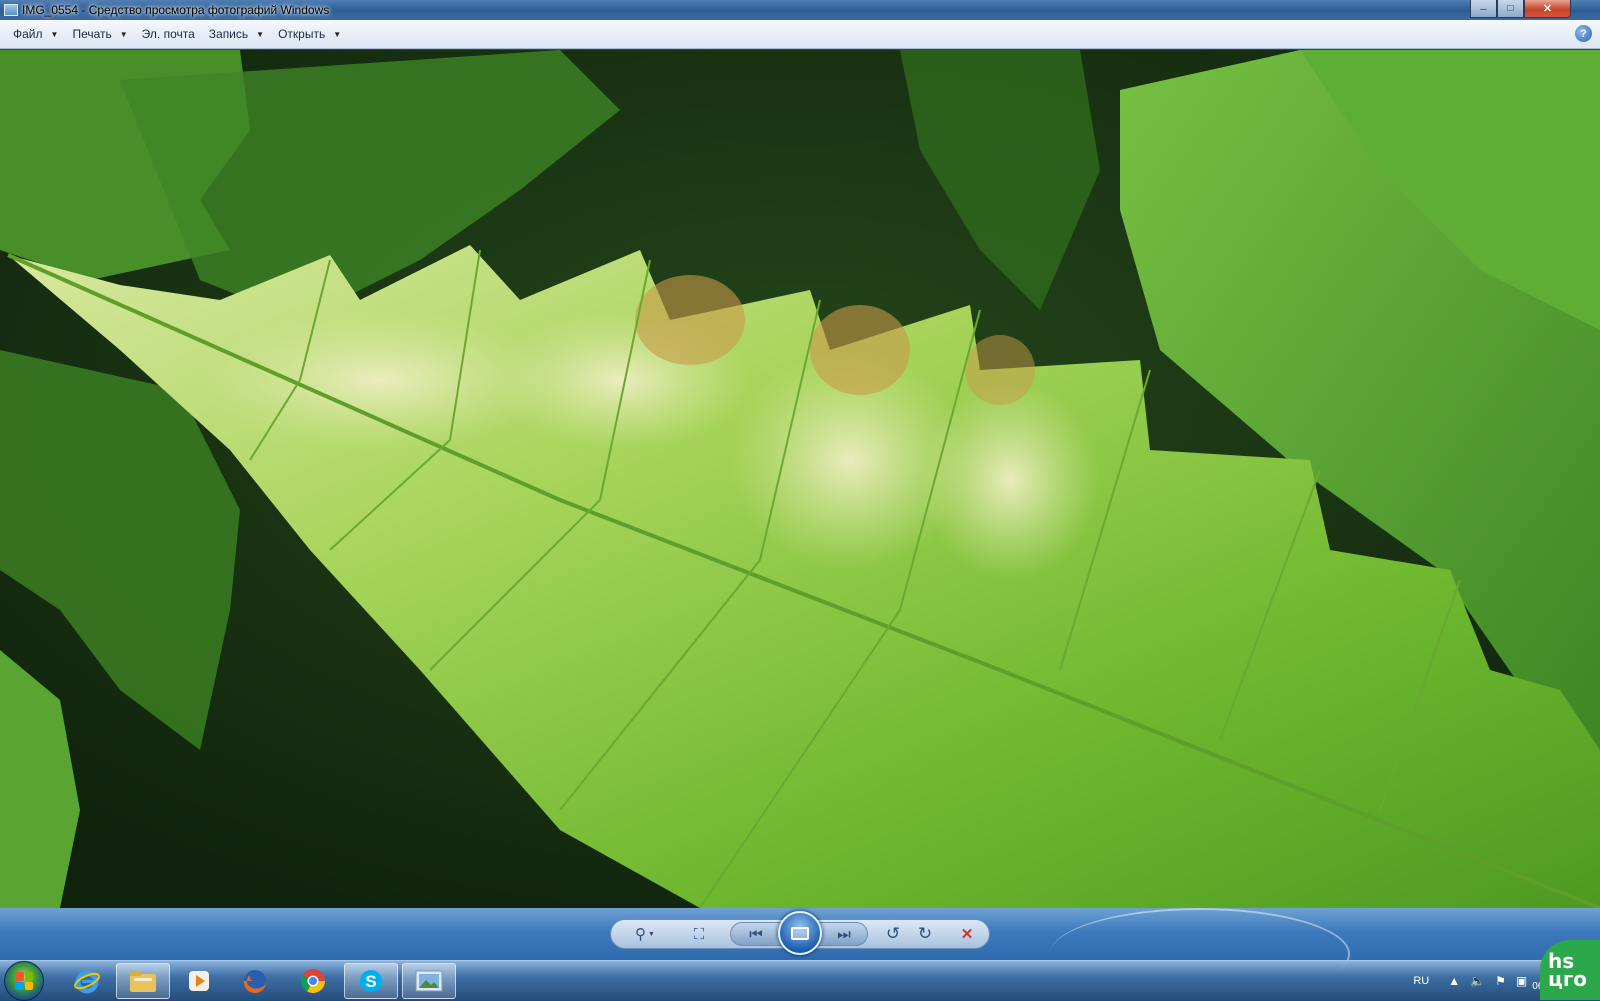 This screenshot has height=1001, width=1600. I want to click on maximize-icon: □, so click(1510, 8).